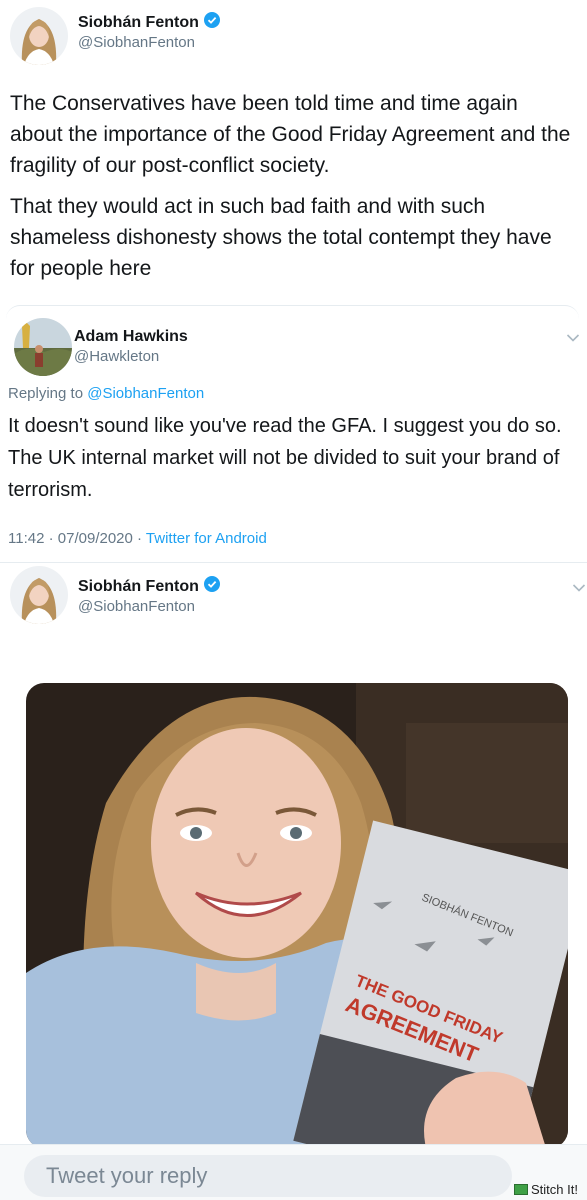 This screenshot has width=587, height=1200. I want to click on replying-prefix: Replying to, so click(48, 393).